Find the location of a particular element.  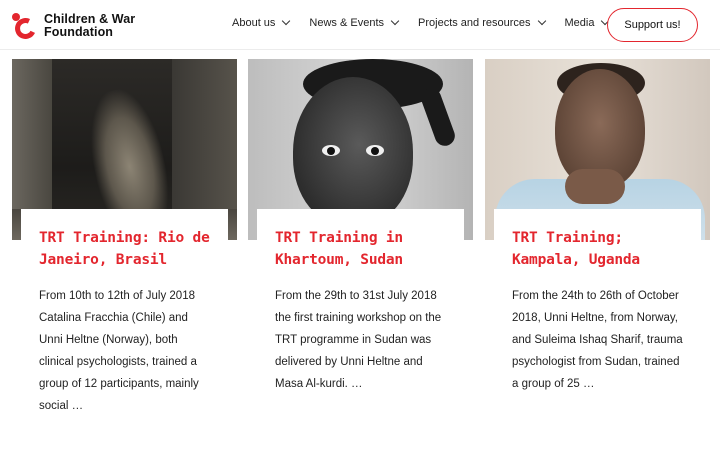

card-title: TRT Training: Rio de Janeiro, Brasil is located at coordinates (124, 249).